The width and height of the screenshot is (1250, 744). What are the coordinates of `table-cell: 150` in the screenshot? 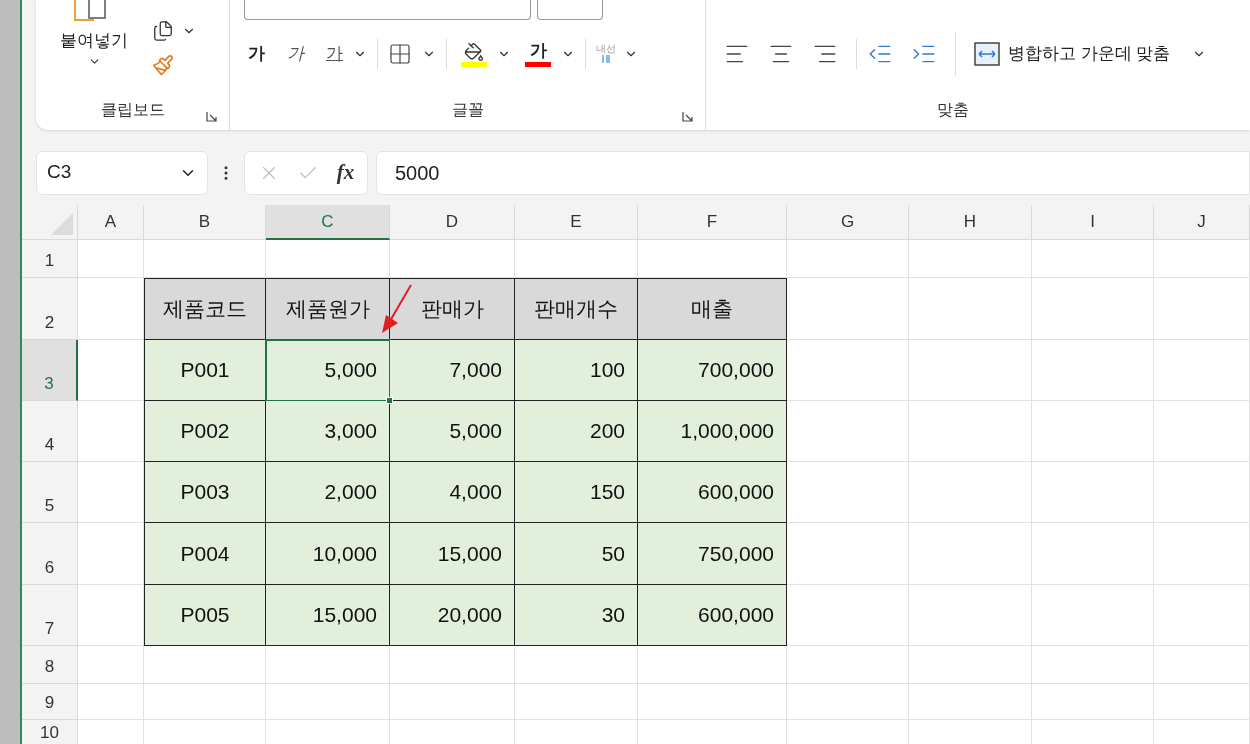 It's located at (576, 492).